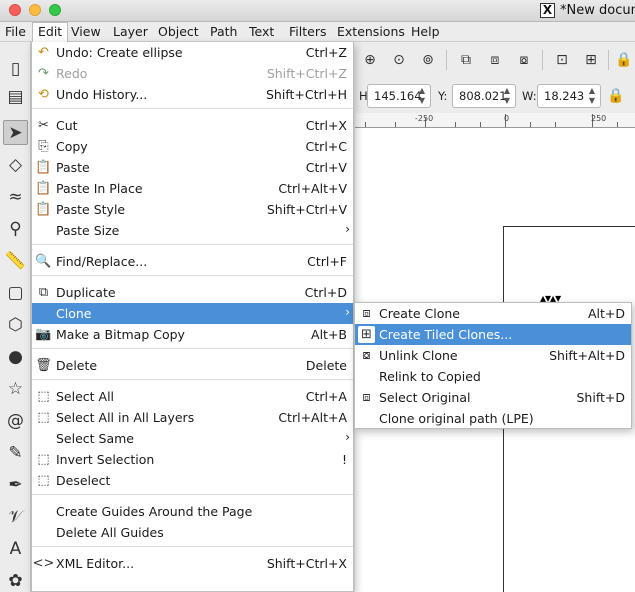 This screenshot has width=635, height=592. What do you see at coordinates (43, 52) in the screenshot?
I see `undo-icon: ↶` at bounding box center [43, 52].